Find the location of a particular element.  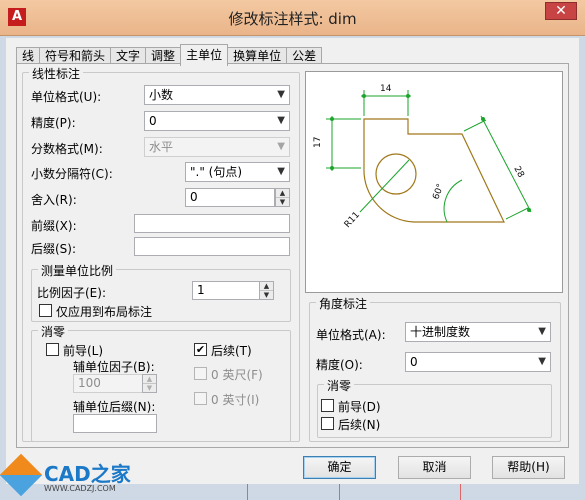

decimal-separator-label: 小数分隔符(C): is located at coordinates (72, 174).